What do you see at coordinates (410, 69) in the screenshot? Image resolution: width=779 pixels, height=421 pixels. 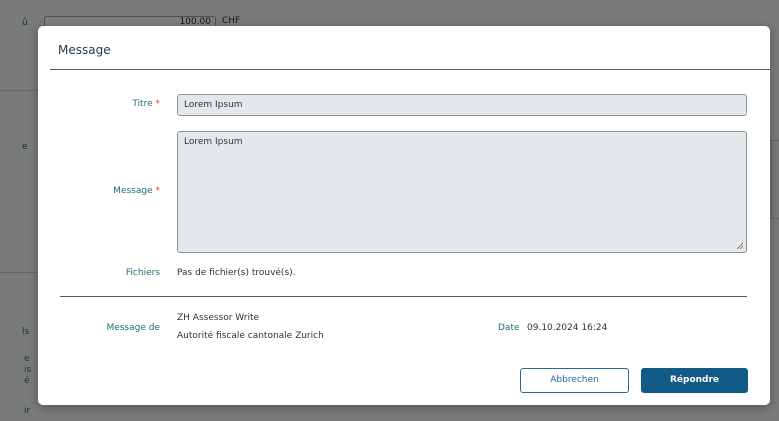 I see `header-divider` at bounding box center [410, 69].